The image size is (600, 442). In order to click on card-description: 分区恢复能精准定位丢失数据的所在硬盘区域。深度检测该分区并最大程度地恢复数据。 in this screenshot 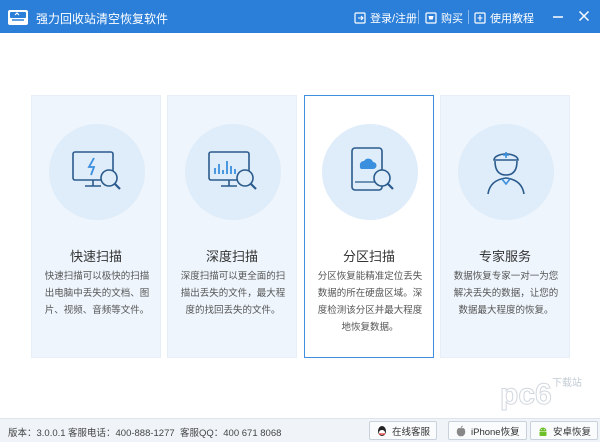, I will do `click(370, 302)`.